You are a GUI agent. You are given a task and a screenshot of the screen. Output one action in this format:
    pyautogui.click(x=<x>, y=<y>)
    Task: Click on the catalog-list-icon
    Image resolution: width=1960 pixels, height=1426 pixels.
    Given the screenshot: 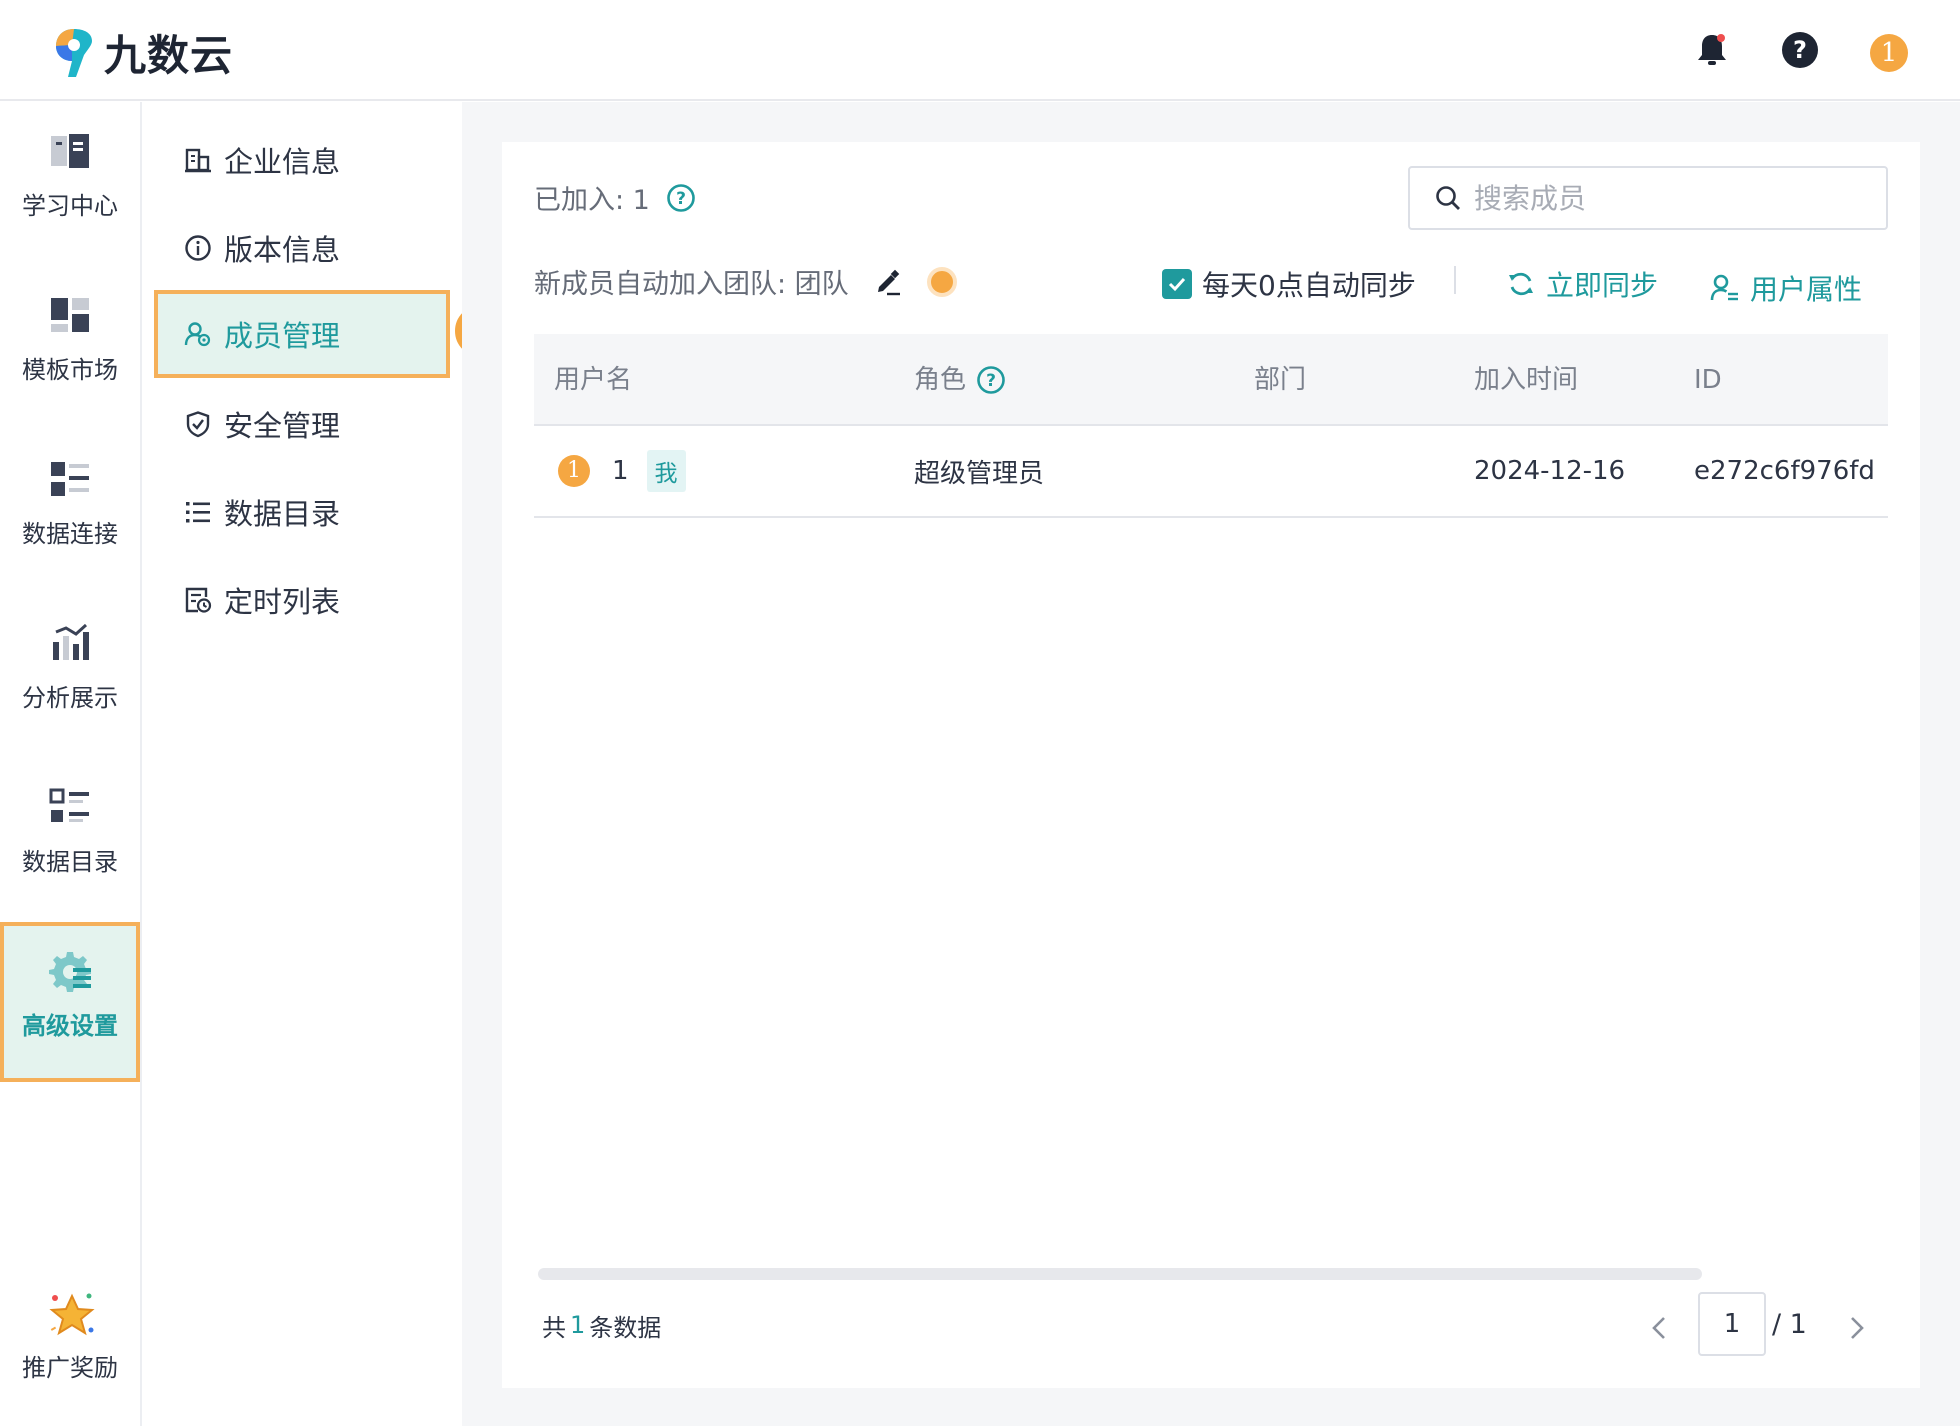 What is the action you would take?
    pyautogui.click(x=70, y=807)
    